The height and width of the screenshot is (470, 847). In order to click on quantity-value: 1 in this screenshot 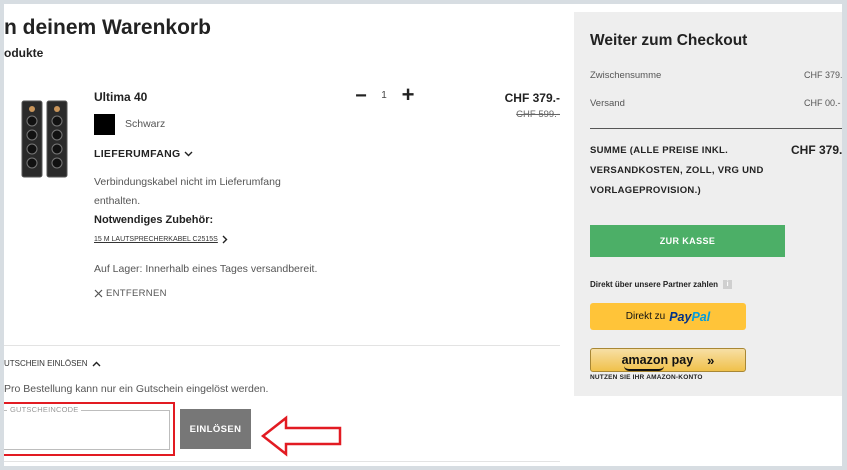, I will do `click(384, 95)`.